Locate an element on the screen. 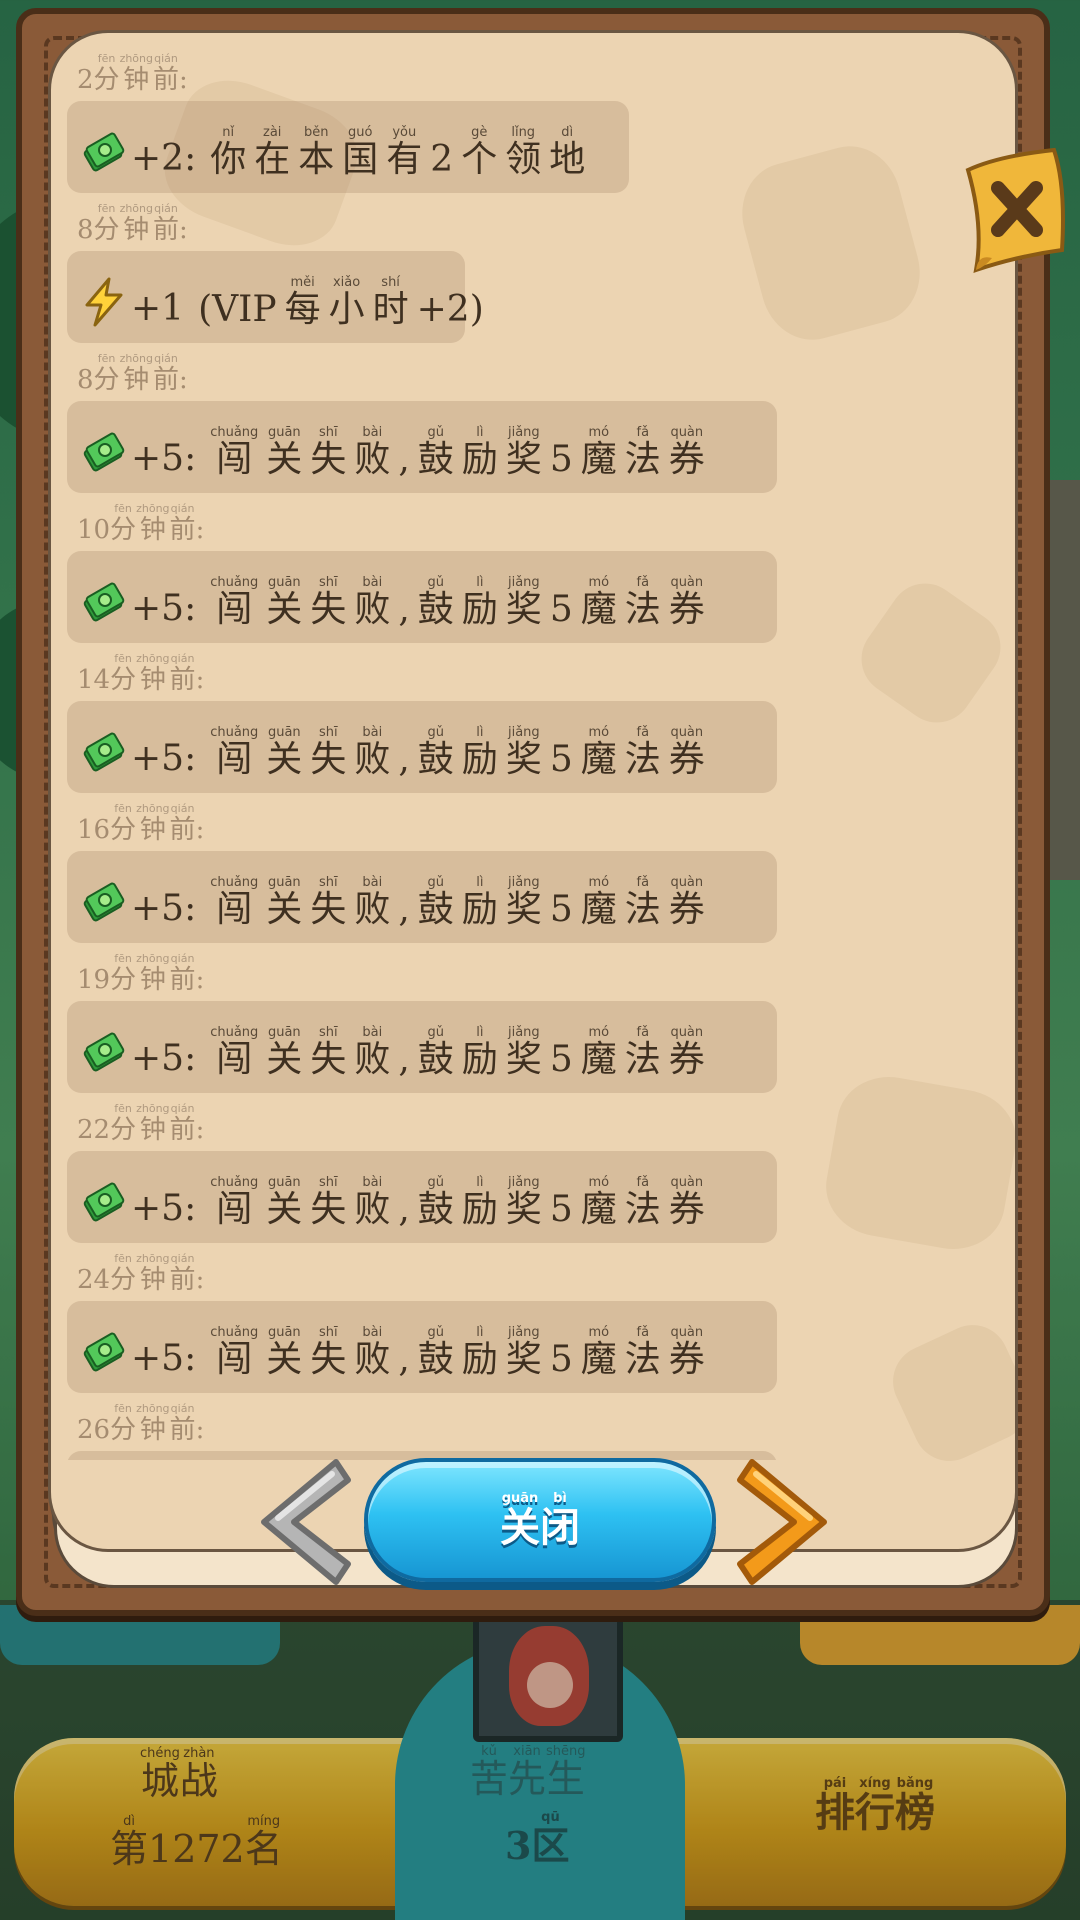 This screenshot has height=1920, width=1080. log-timestamp: 26 fēn 分 zhōng 钟 qián 前: is located at coordinates (140, 1422).